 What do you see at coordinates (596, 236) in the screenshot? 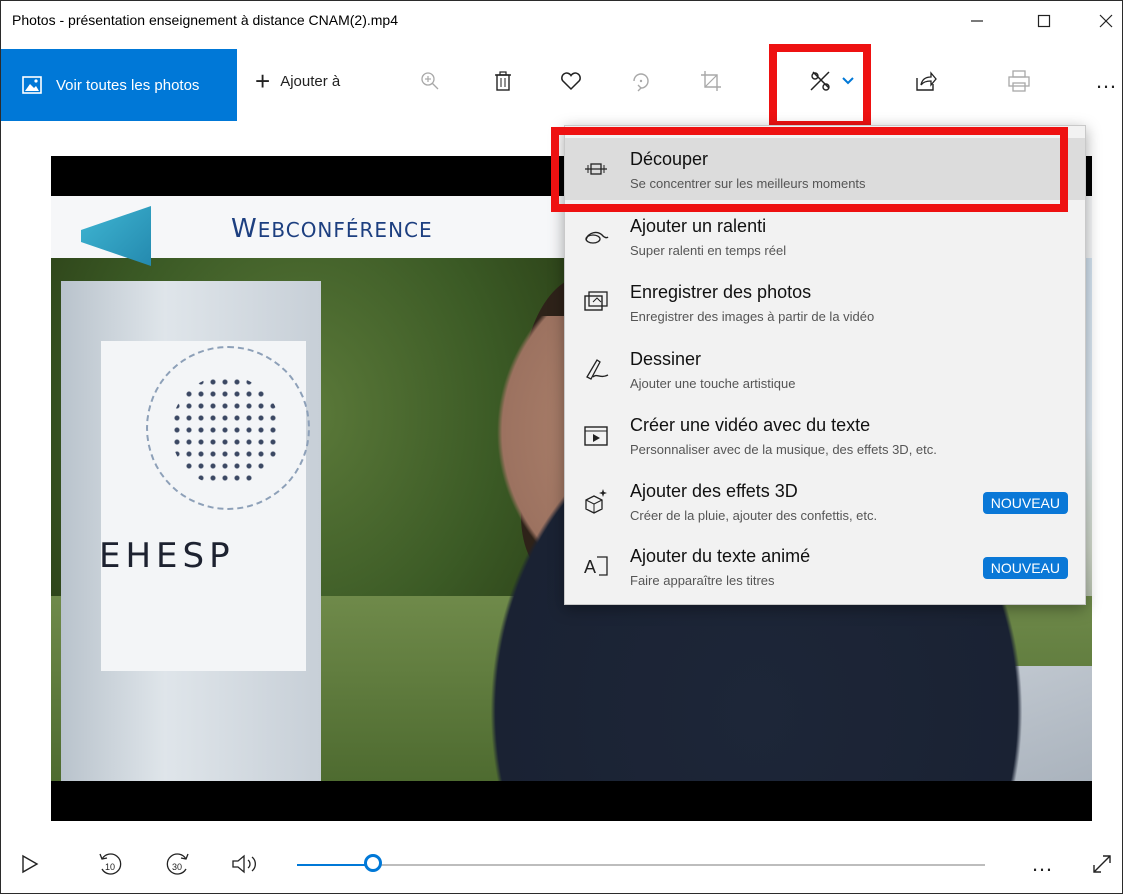
I see `slow-motion-icon` at bounding box center [596, 236].